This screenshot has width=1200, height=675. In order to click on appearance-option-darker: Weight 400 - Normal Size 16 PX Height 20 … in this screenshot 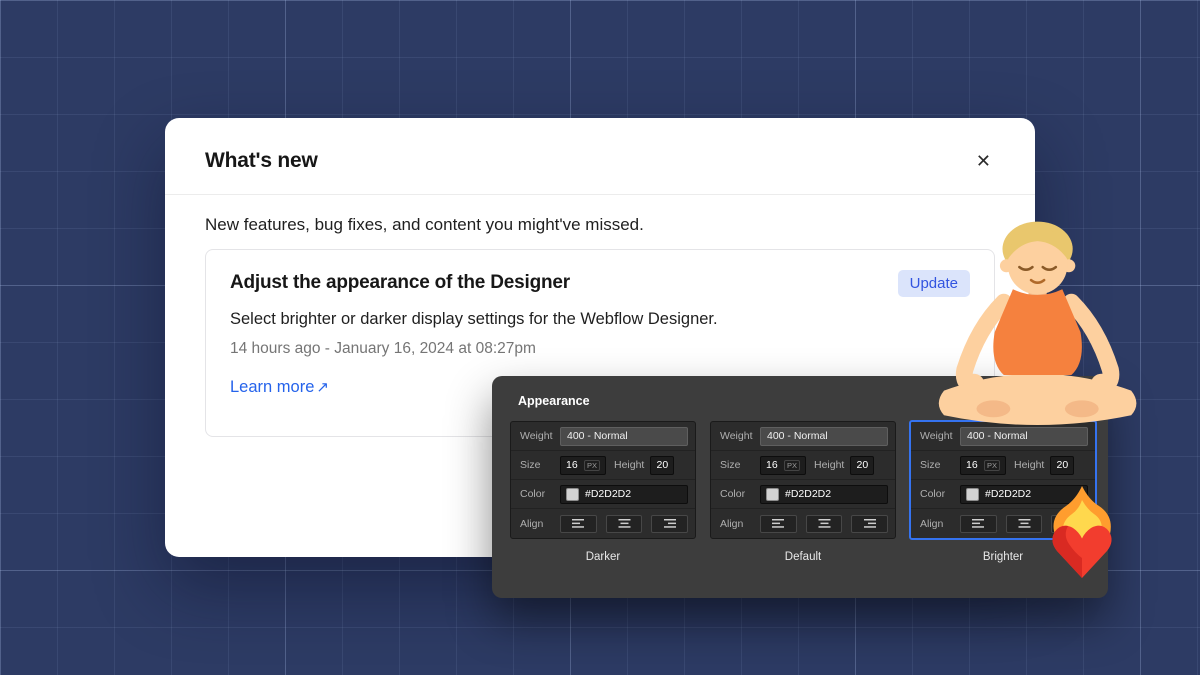, I will do `click(603, 492)`.